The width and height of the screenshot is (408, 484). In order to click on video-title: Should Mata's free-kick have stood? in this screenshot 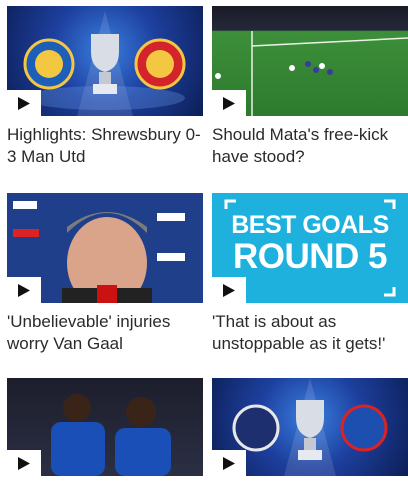, I will do `click(310, 146)`.